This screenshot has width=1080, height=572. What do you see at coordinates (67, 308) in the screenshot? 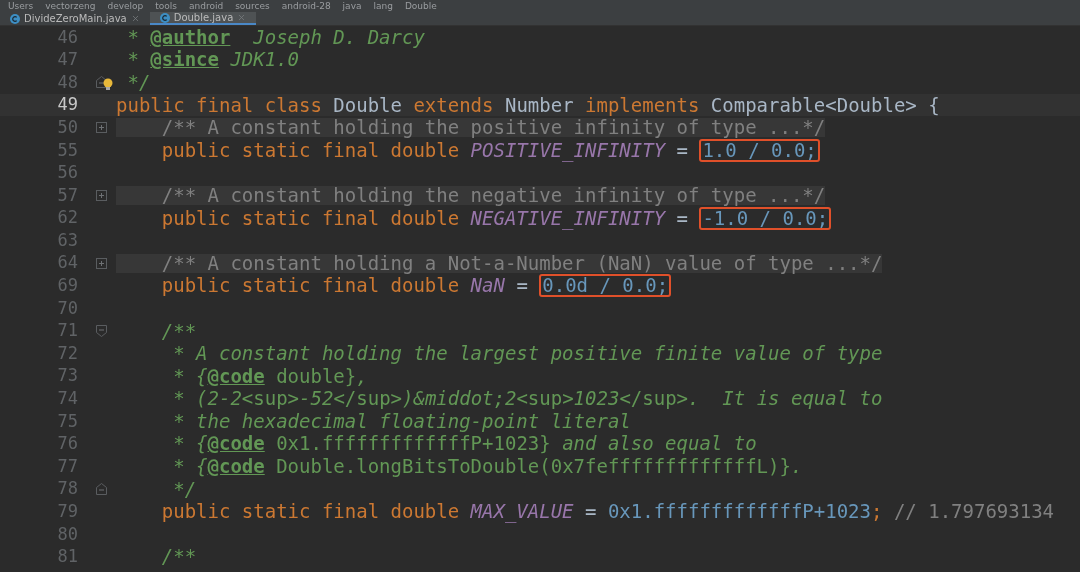
I see `line-number: 70` at bounding box center [67, 308].